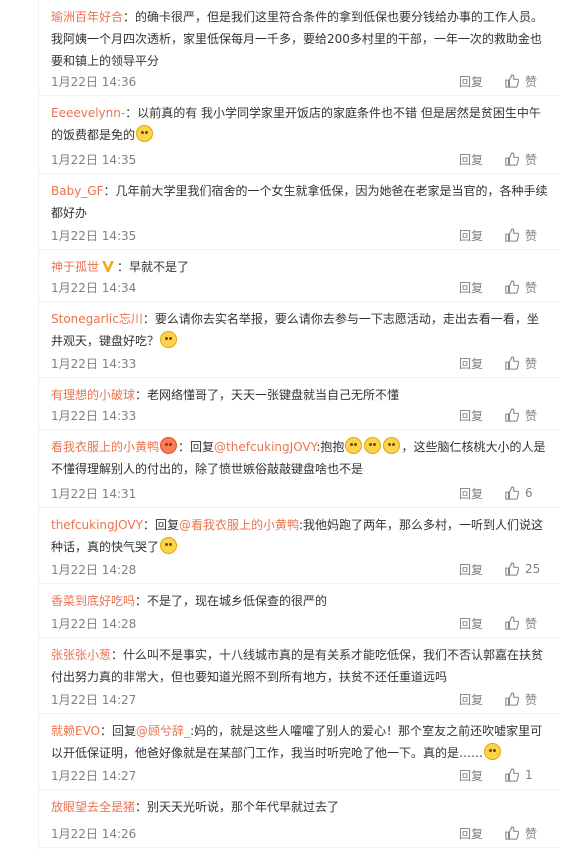  Describe the element at coordinates (81, 655) in the screenshot. I see `comment-username: 张张张小葱` at that location.